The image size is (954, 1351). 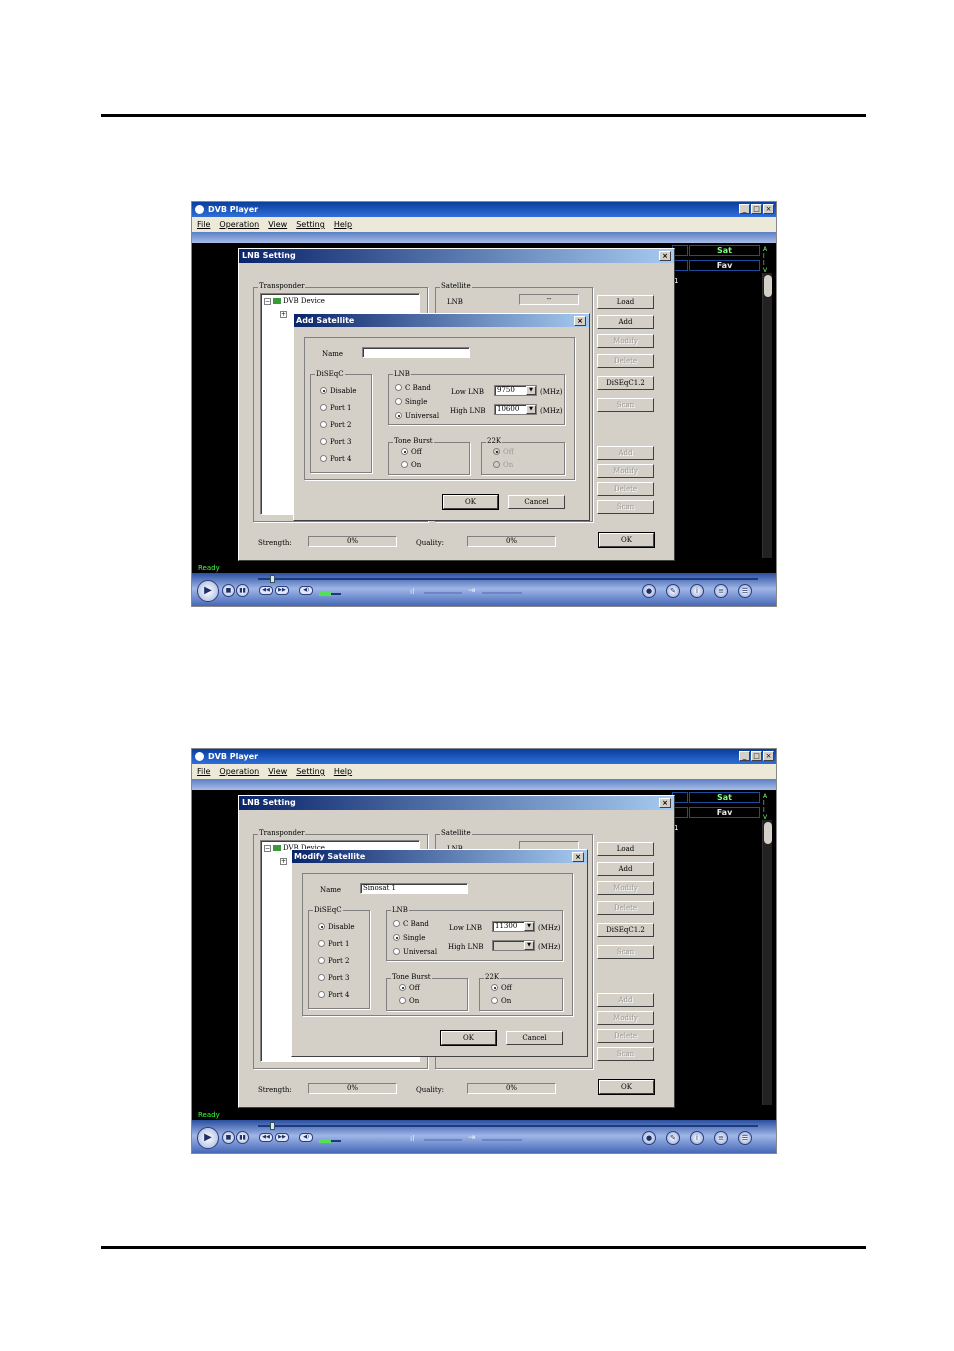 I want to click on scroll-thumb, so click(x=768, y=833).